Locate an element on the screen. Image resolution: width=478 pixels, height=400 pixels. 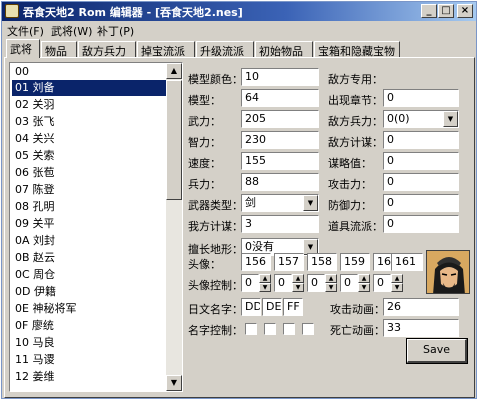
avatar-field: 159 is located at coordinates (355, 262).